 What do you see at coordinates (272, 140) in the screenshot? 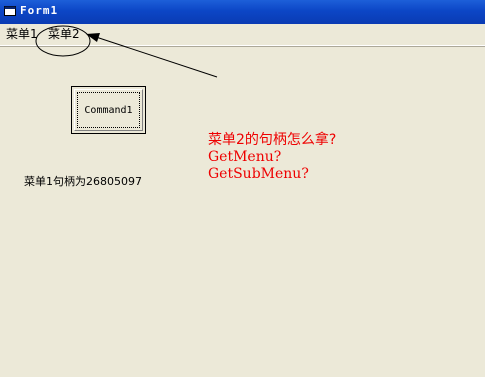
I see `annotation-line-1: 菜单2的句柄怎么拿?` at bounding box center [272, 140].